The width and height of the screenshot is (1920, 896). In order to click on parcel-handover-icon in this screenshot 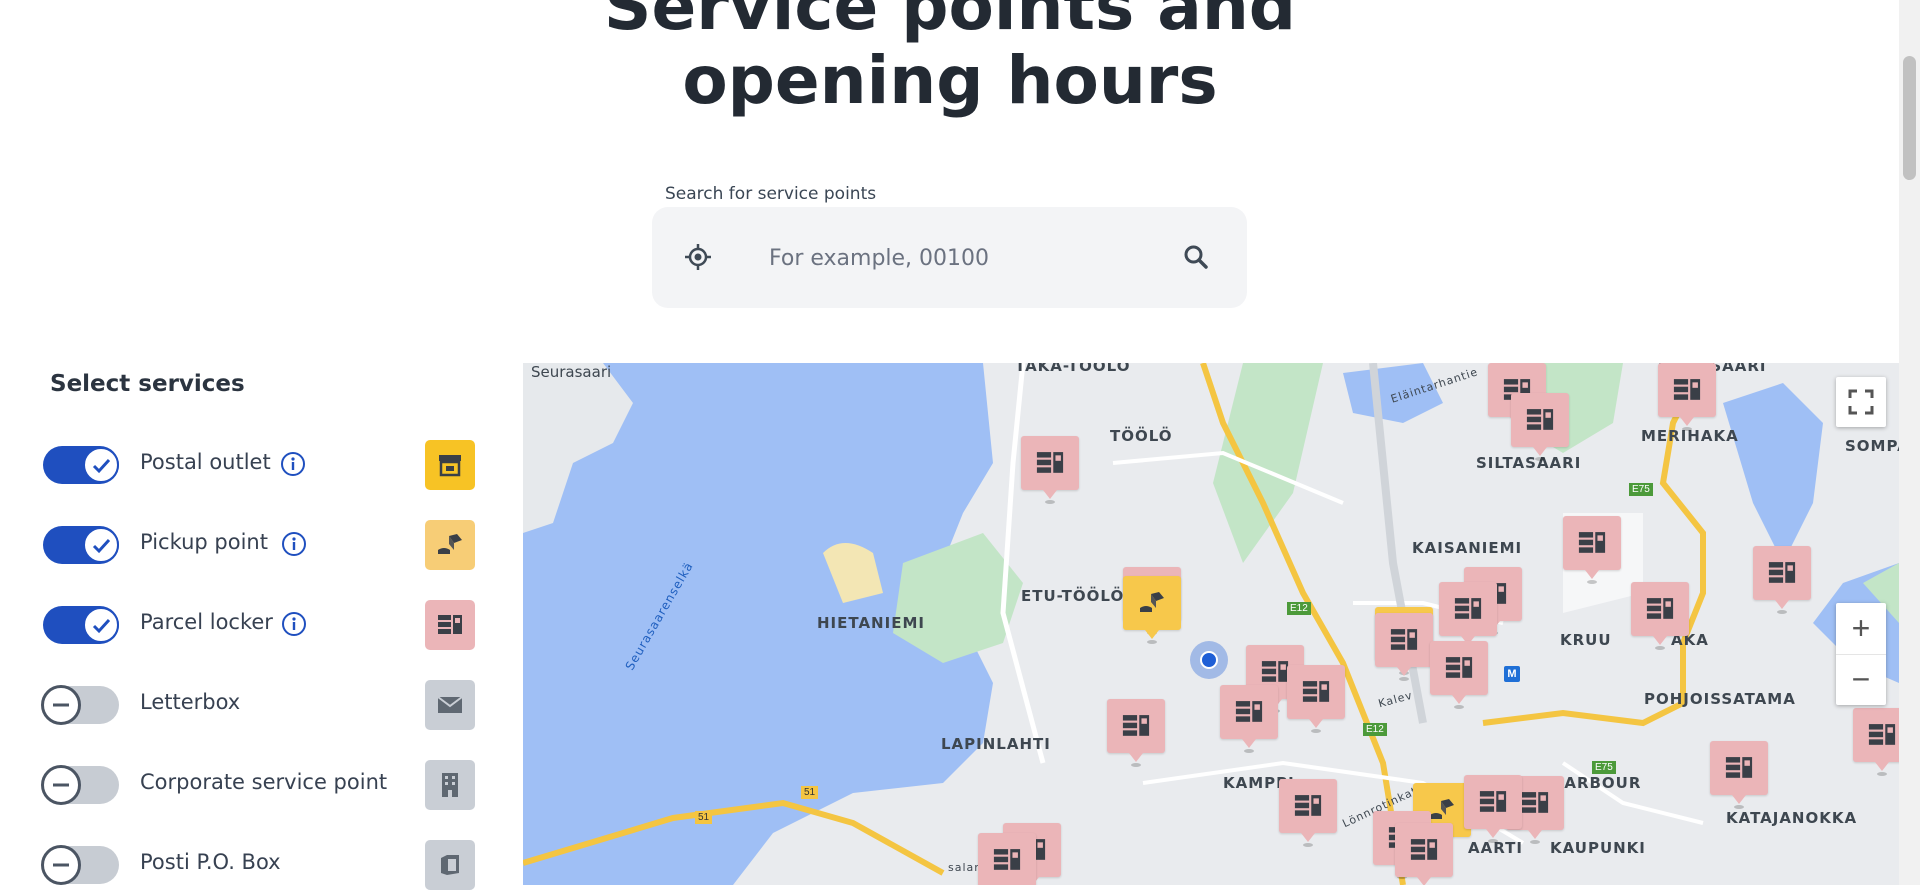, I will do `click(450, 544)`.